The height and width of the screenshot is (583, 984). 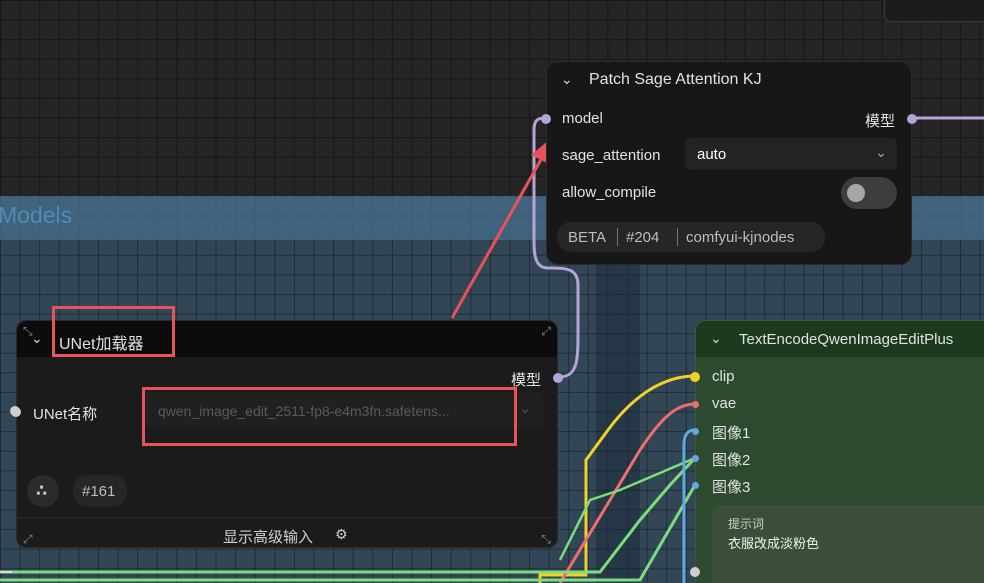 I want to click on beta-badge: BETA, so click(x=587, y=237).